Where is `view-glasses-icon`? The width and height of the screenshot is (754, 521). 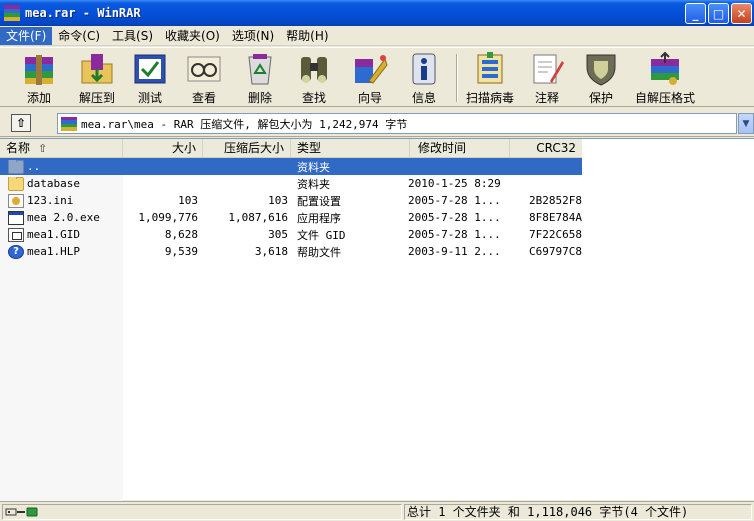 view-glasses-icon is located at coordinates (204, 69).